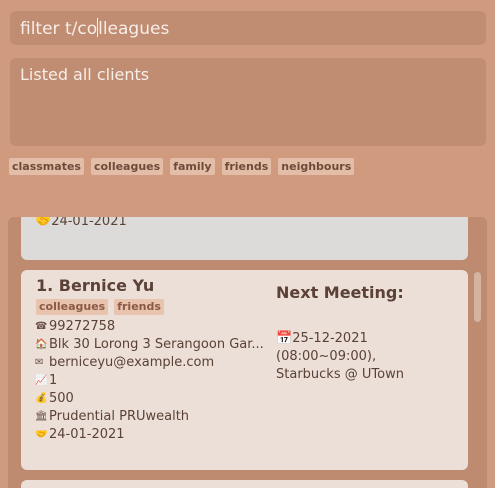 This screenshot has width=495, height=488. Describe the element at coordinates (192, 166) in the screenshot. I see `tag-filter-family: family` at that location.